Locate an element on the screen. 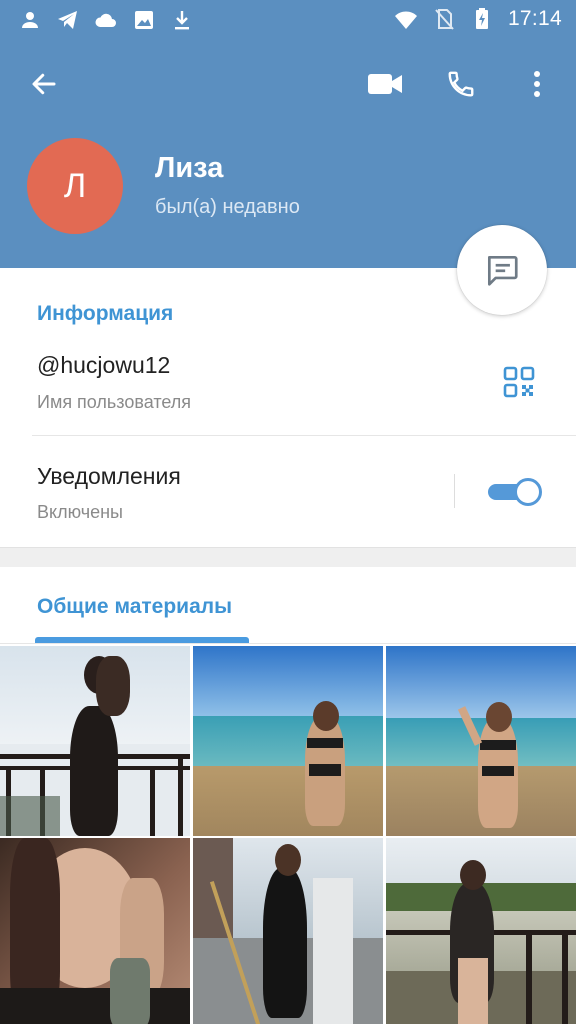 Image resolution: width=576 pixels, height=1024 pixels. video-call-icon is located at coordinates (385, 84).